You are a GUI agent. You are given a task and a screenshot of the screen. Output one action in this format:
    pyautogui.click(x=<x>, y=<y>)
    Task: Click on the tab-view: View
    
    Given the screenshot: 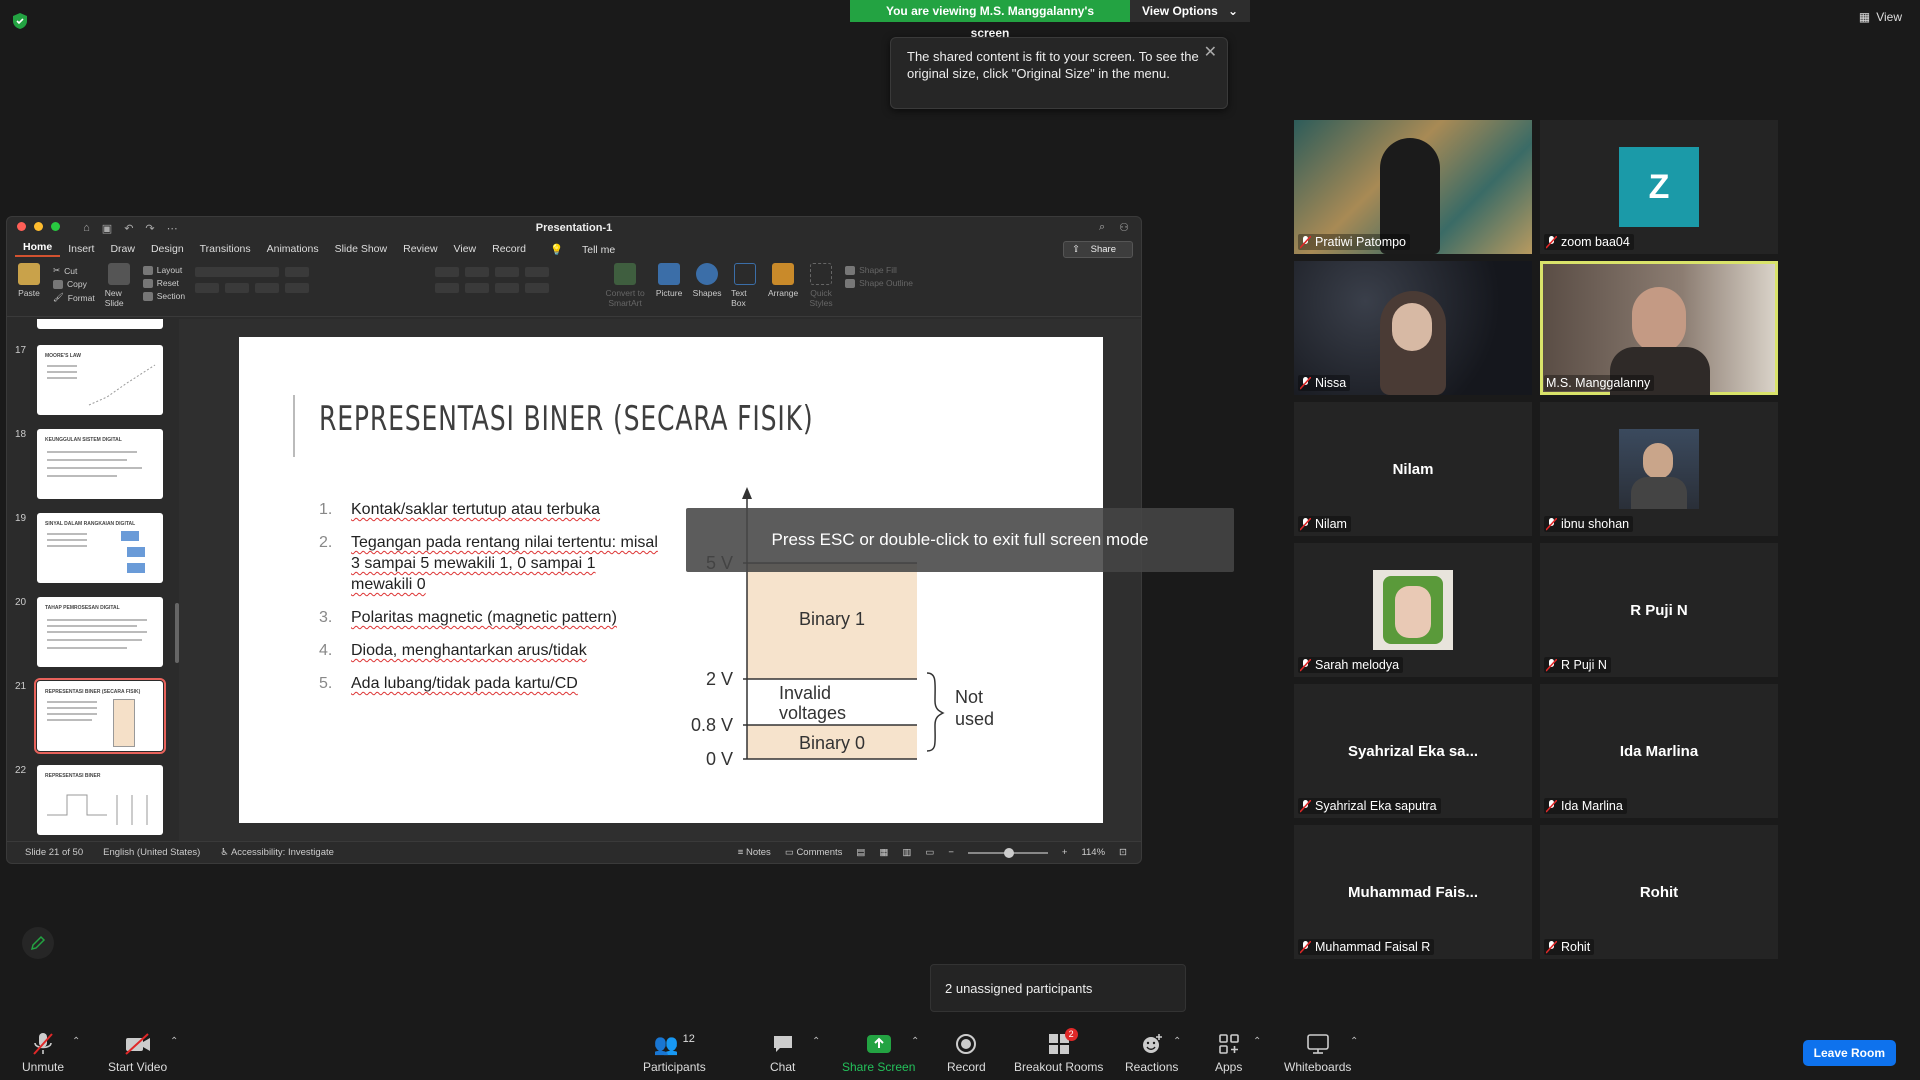 What is the action you would take?
    pyautogui.click(x=465, y=249)
    